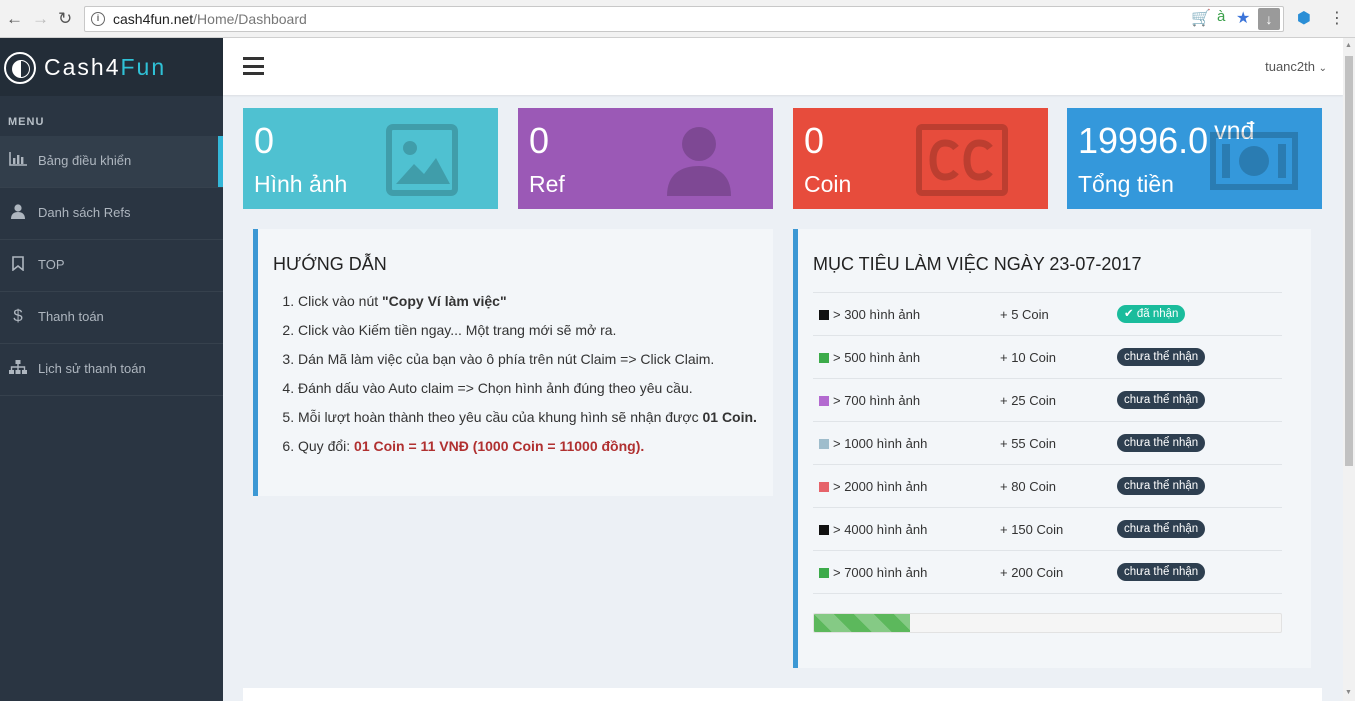  I want to click on table-row: > 2000 hình ảnh + 80 Coin chưa thể nhận, so click(1047, 486).